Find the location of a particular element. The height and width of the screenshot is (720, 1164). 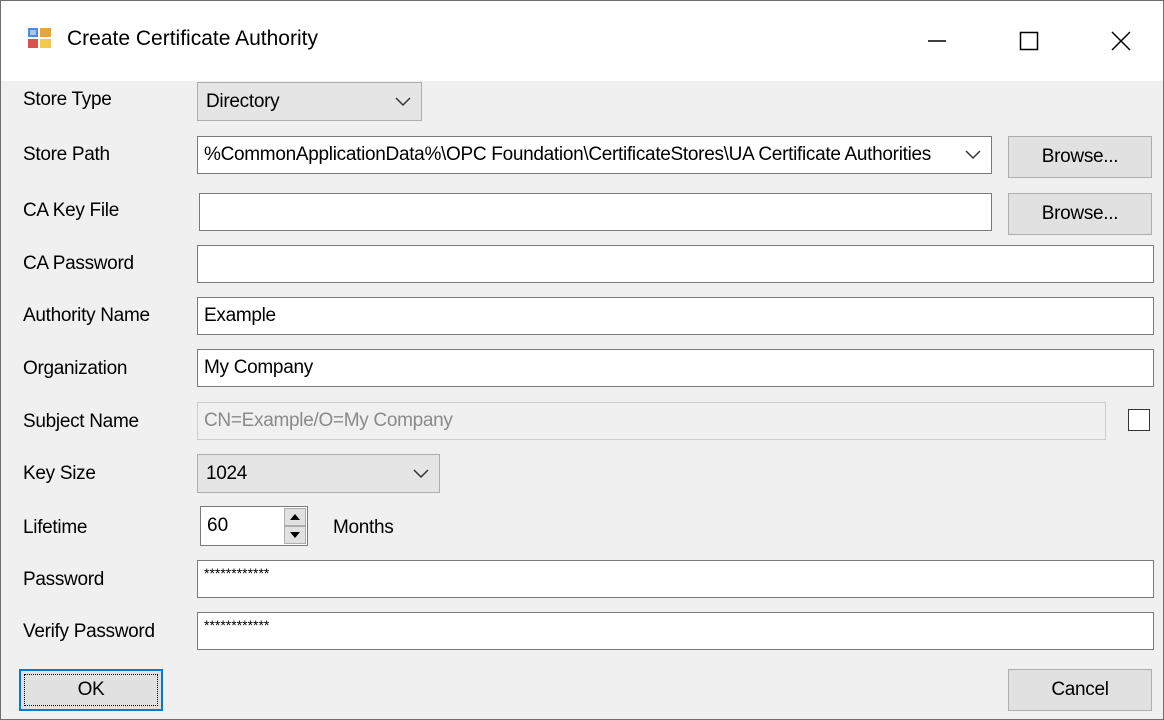

lifetime-stepper: 60 is located at coordinates (254, 526).